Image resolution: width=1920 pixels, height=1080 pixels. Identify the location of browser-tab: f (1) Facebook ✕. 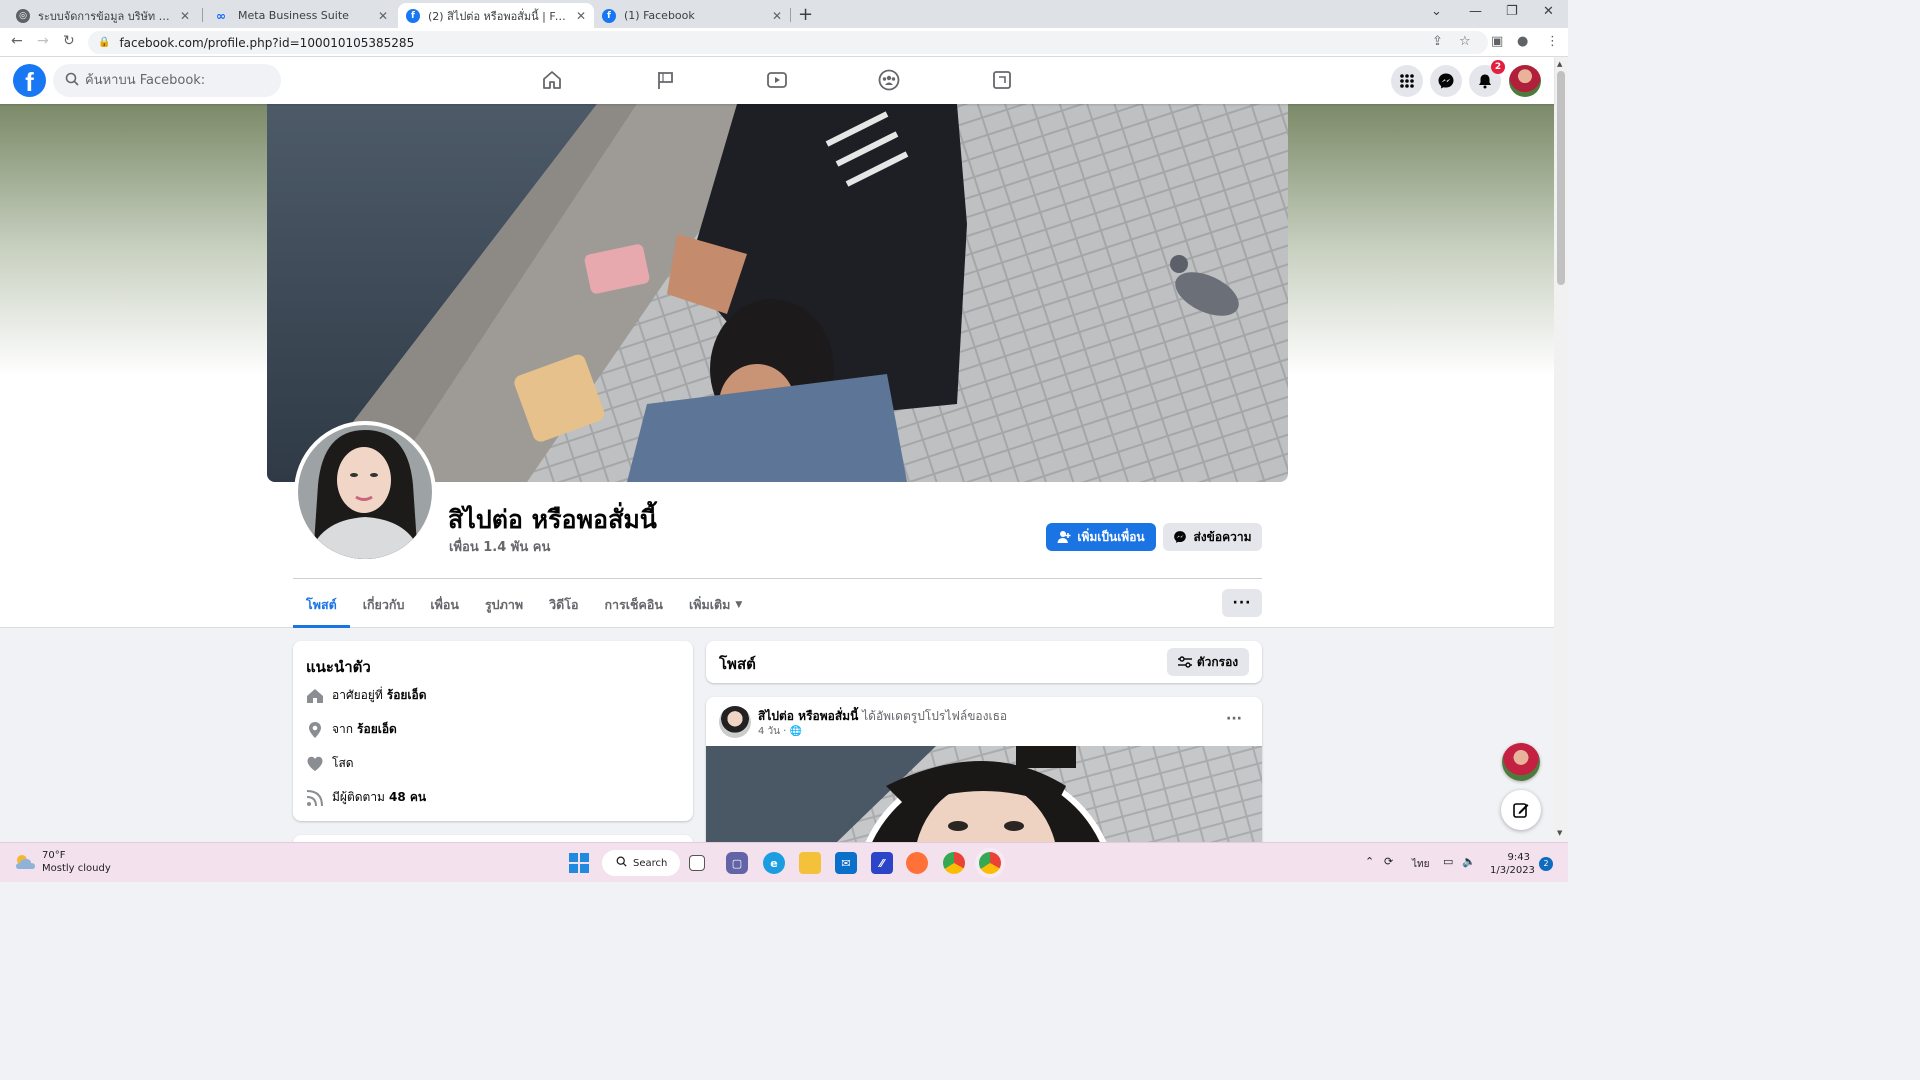
(692, 15).